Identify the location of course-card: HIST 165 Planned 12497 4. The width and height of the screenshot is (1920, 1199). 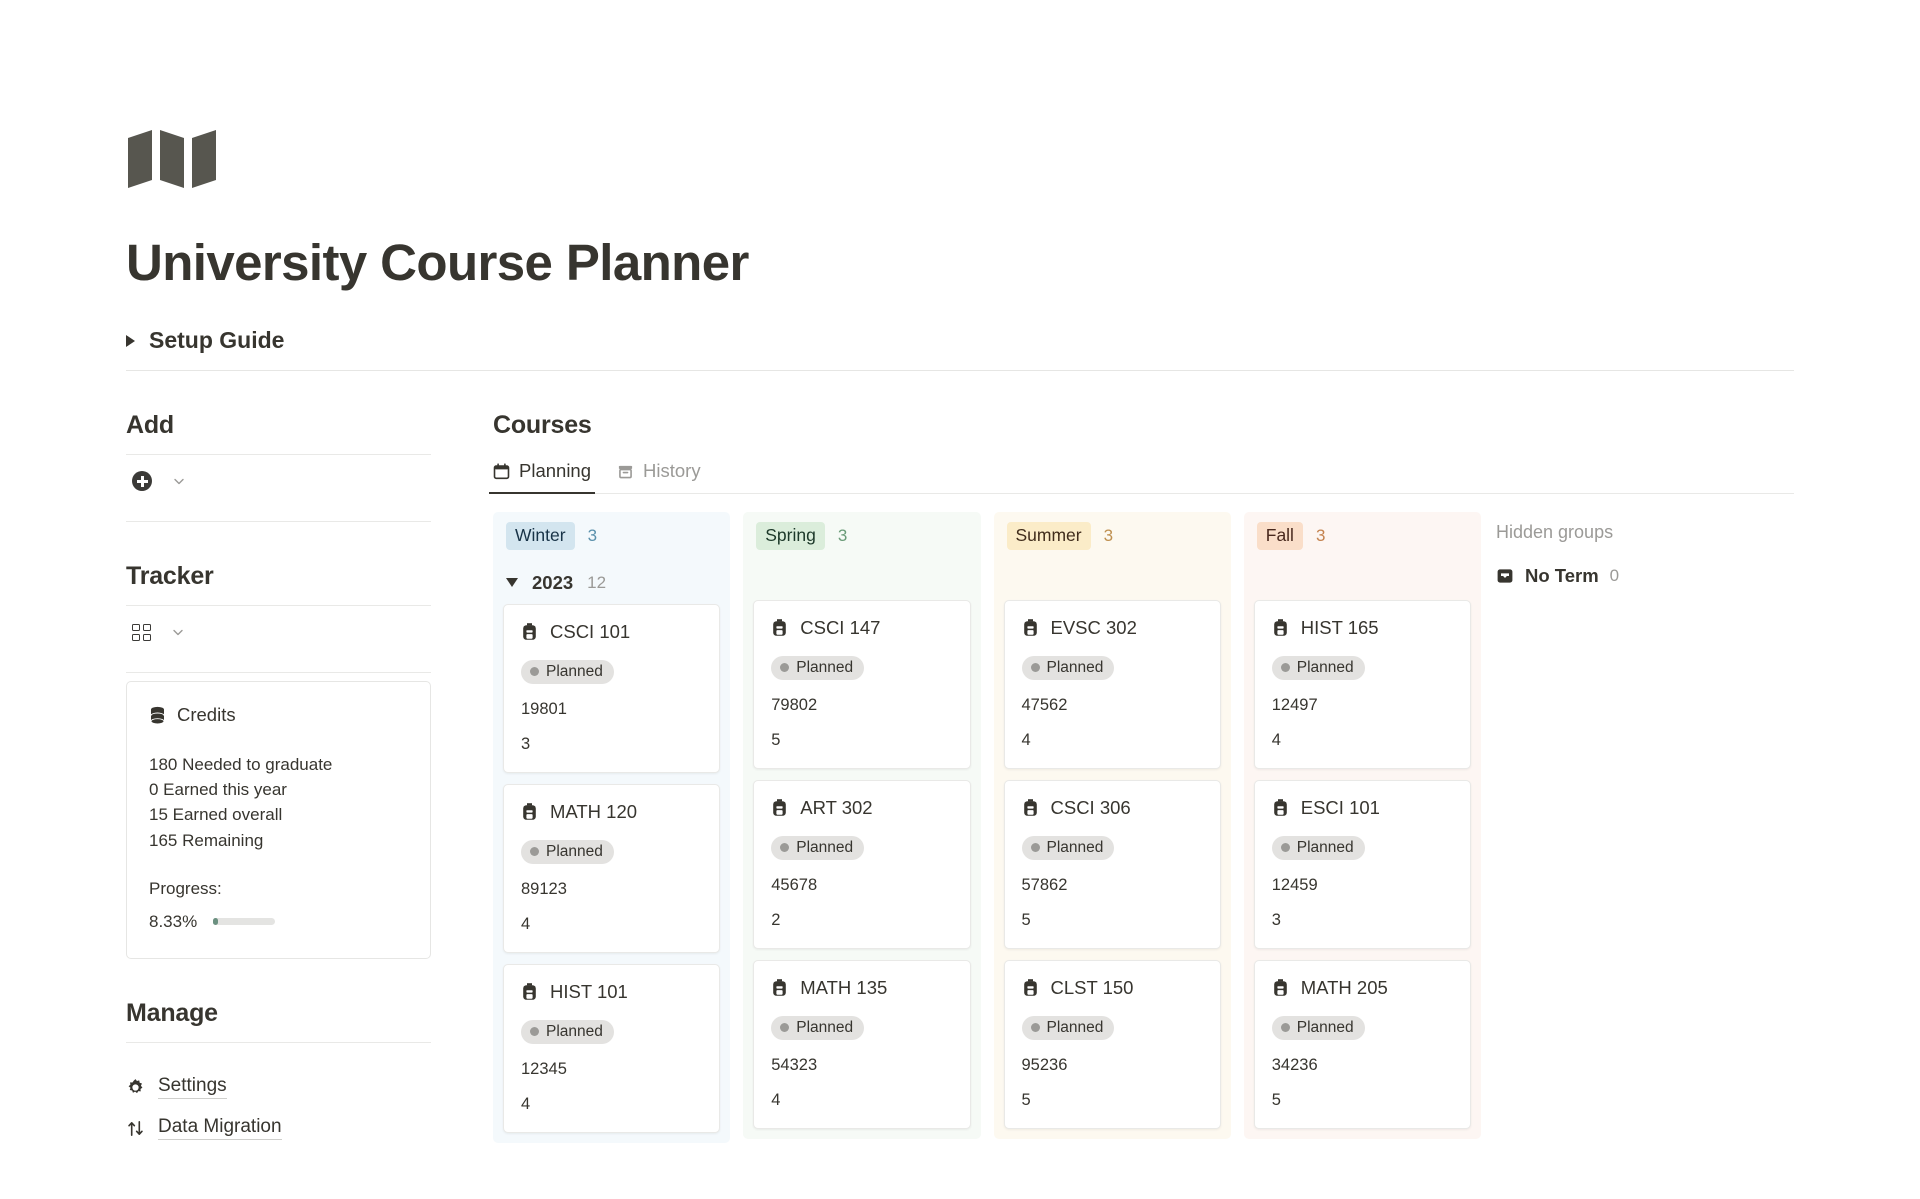
(1362, 684).